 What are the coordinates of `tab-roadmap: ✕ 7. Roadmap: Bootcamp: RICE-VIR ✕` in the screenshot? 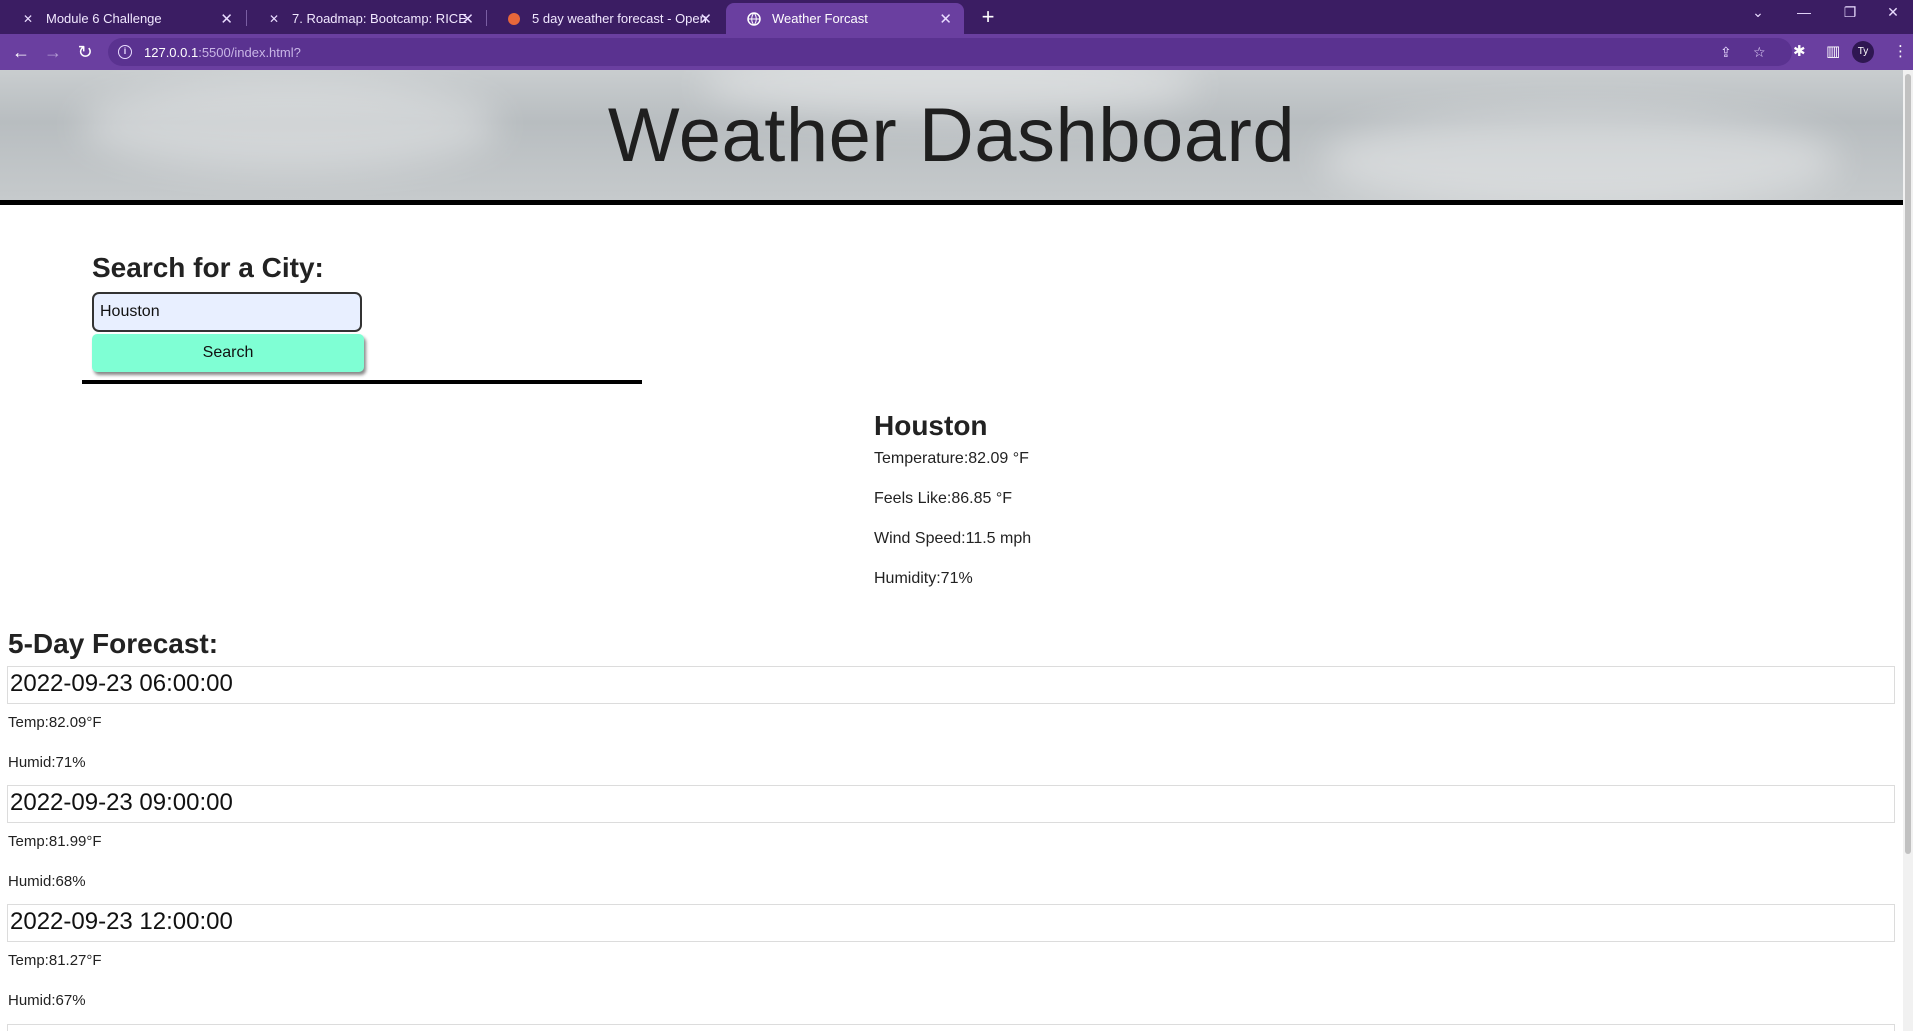 It's located at (366, 18).